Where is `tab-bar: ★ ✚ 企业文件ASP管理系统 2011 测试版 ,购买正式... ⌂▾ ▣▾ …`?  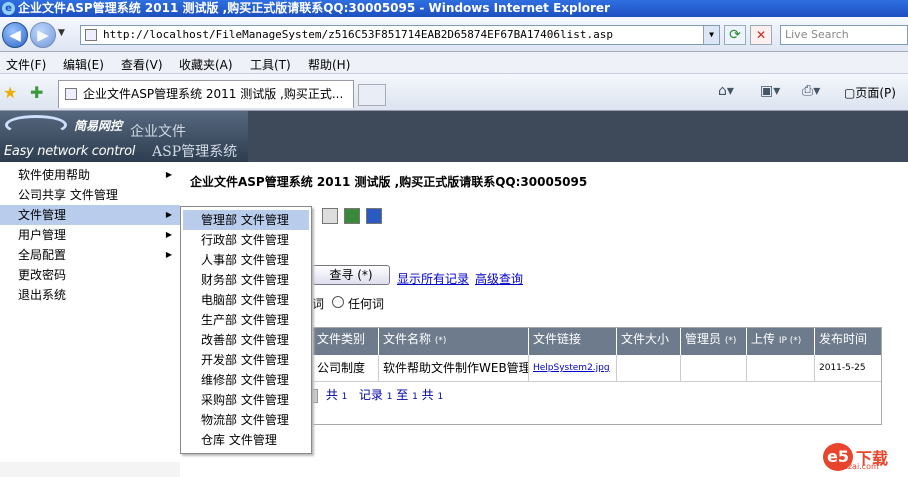
tab-bar: ★ ✚ 企业文件ASP管理系统 2011 测试版 ,购买正式... ⌂▾ ▣▾ … is located at coordinates (454, 92).